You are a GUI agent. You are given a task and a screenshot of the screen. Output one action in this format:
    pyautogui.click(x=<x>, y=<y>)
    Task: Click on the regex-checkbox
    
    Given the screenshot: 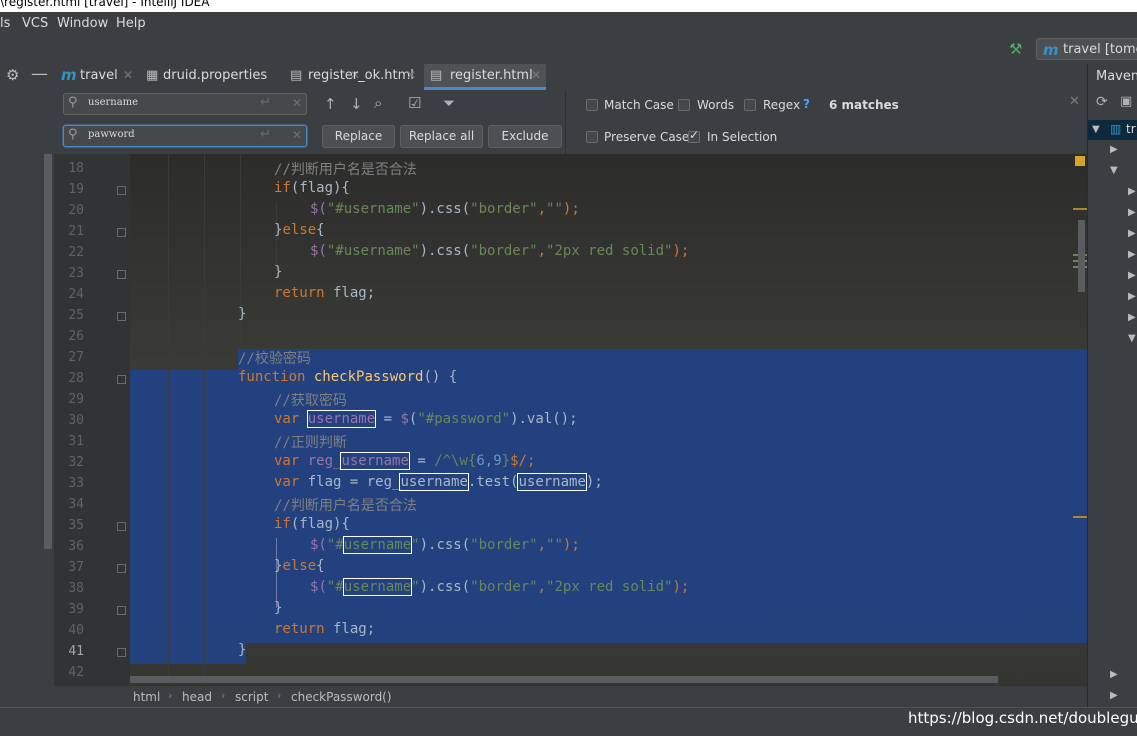 What is the action you would take?
    pyautogui.click(x=750, y=105)
    